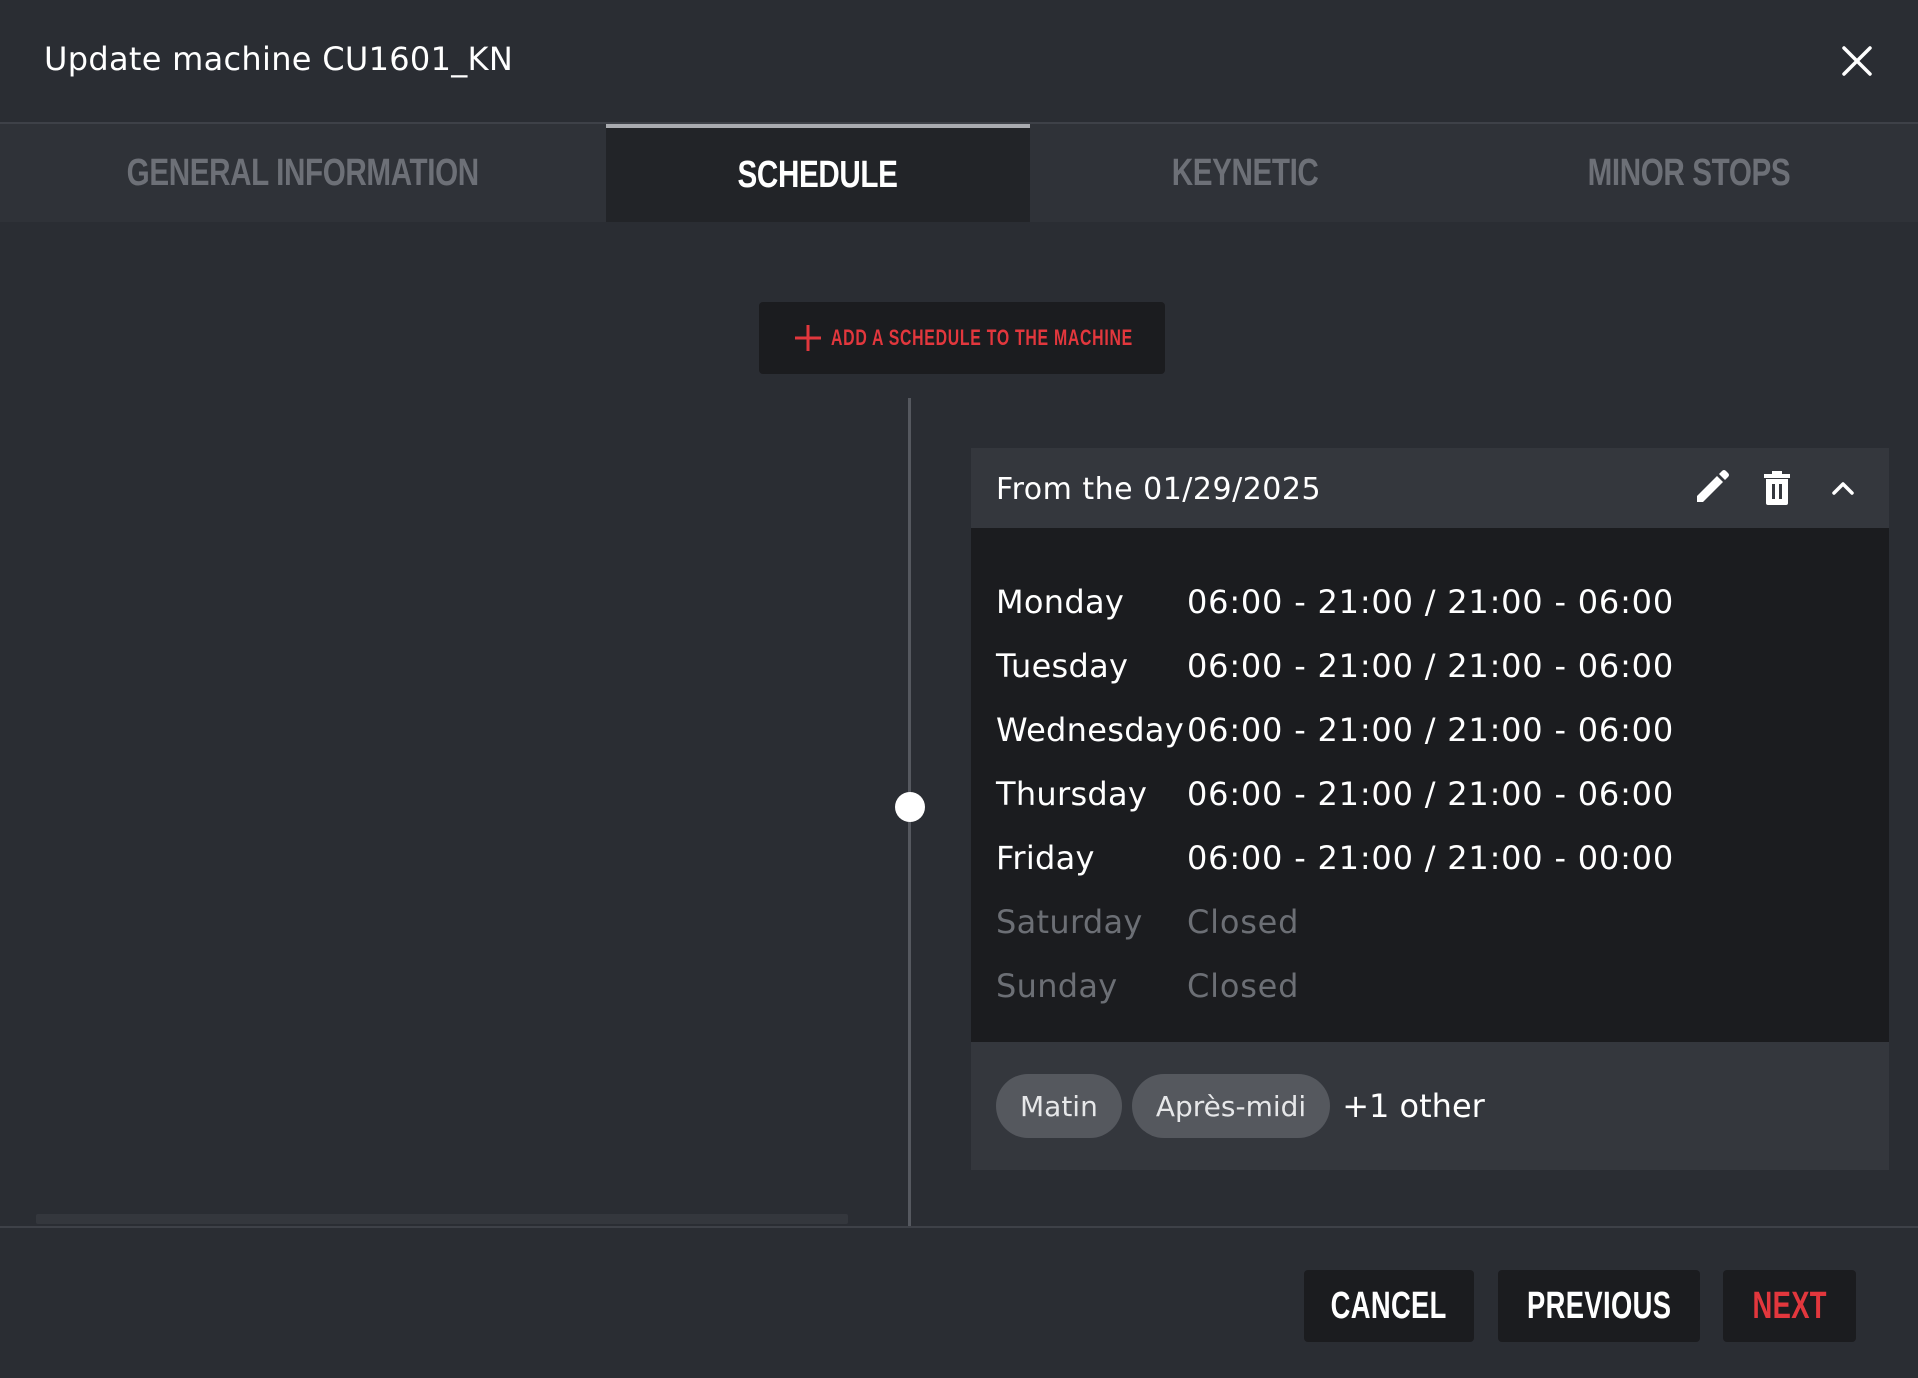 This screenshot has width=1918, height=1378. What do you see at coordinates (1090, 730) in the screenshot?
I see `day-name: Wednesday` at bounding box center [1090, 730].